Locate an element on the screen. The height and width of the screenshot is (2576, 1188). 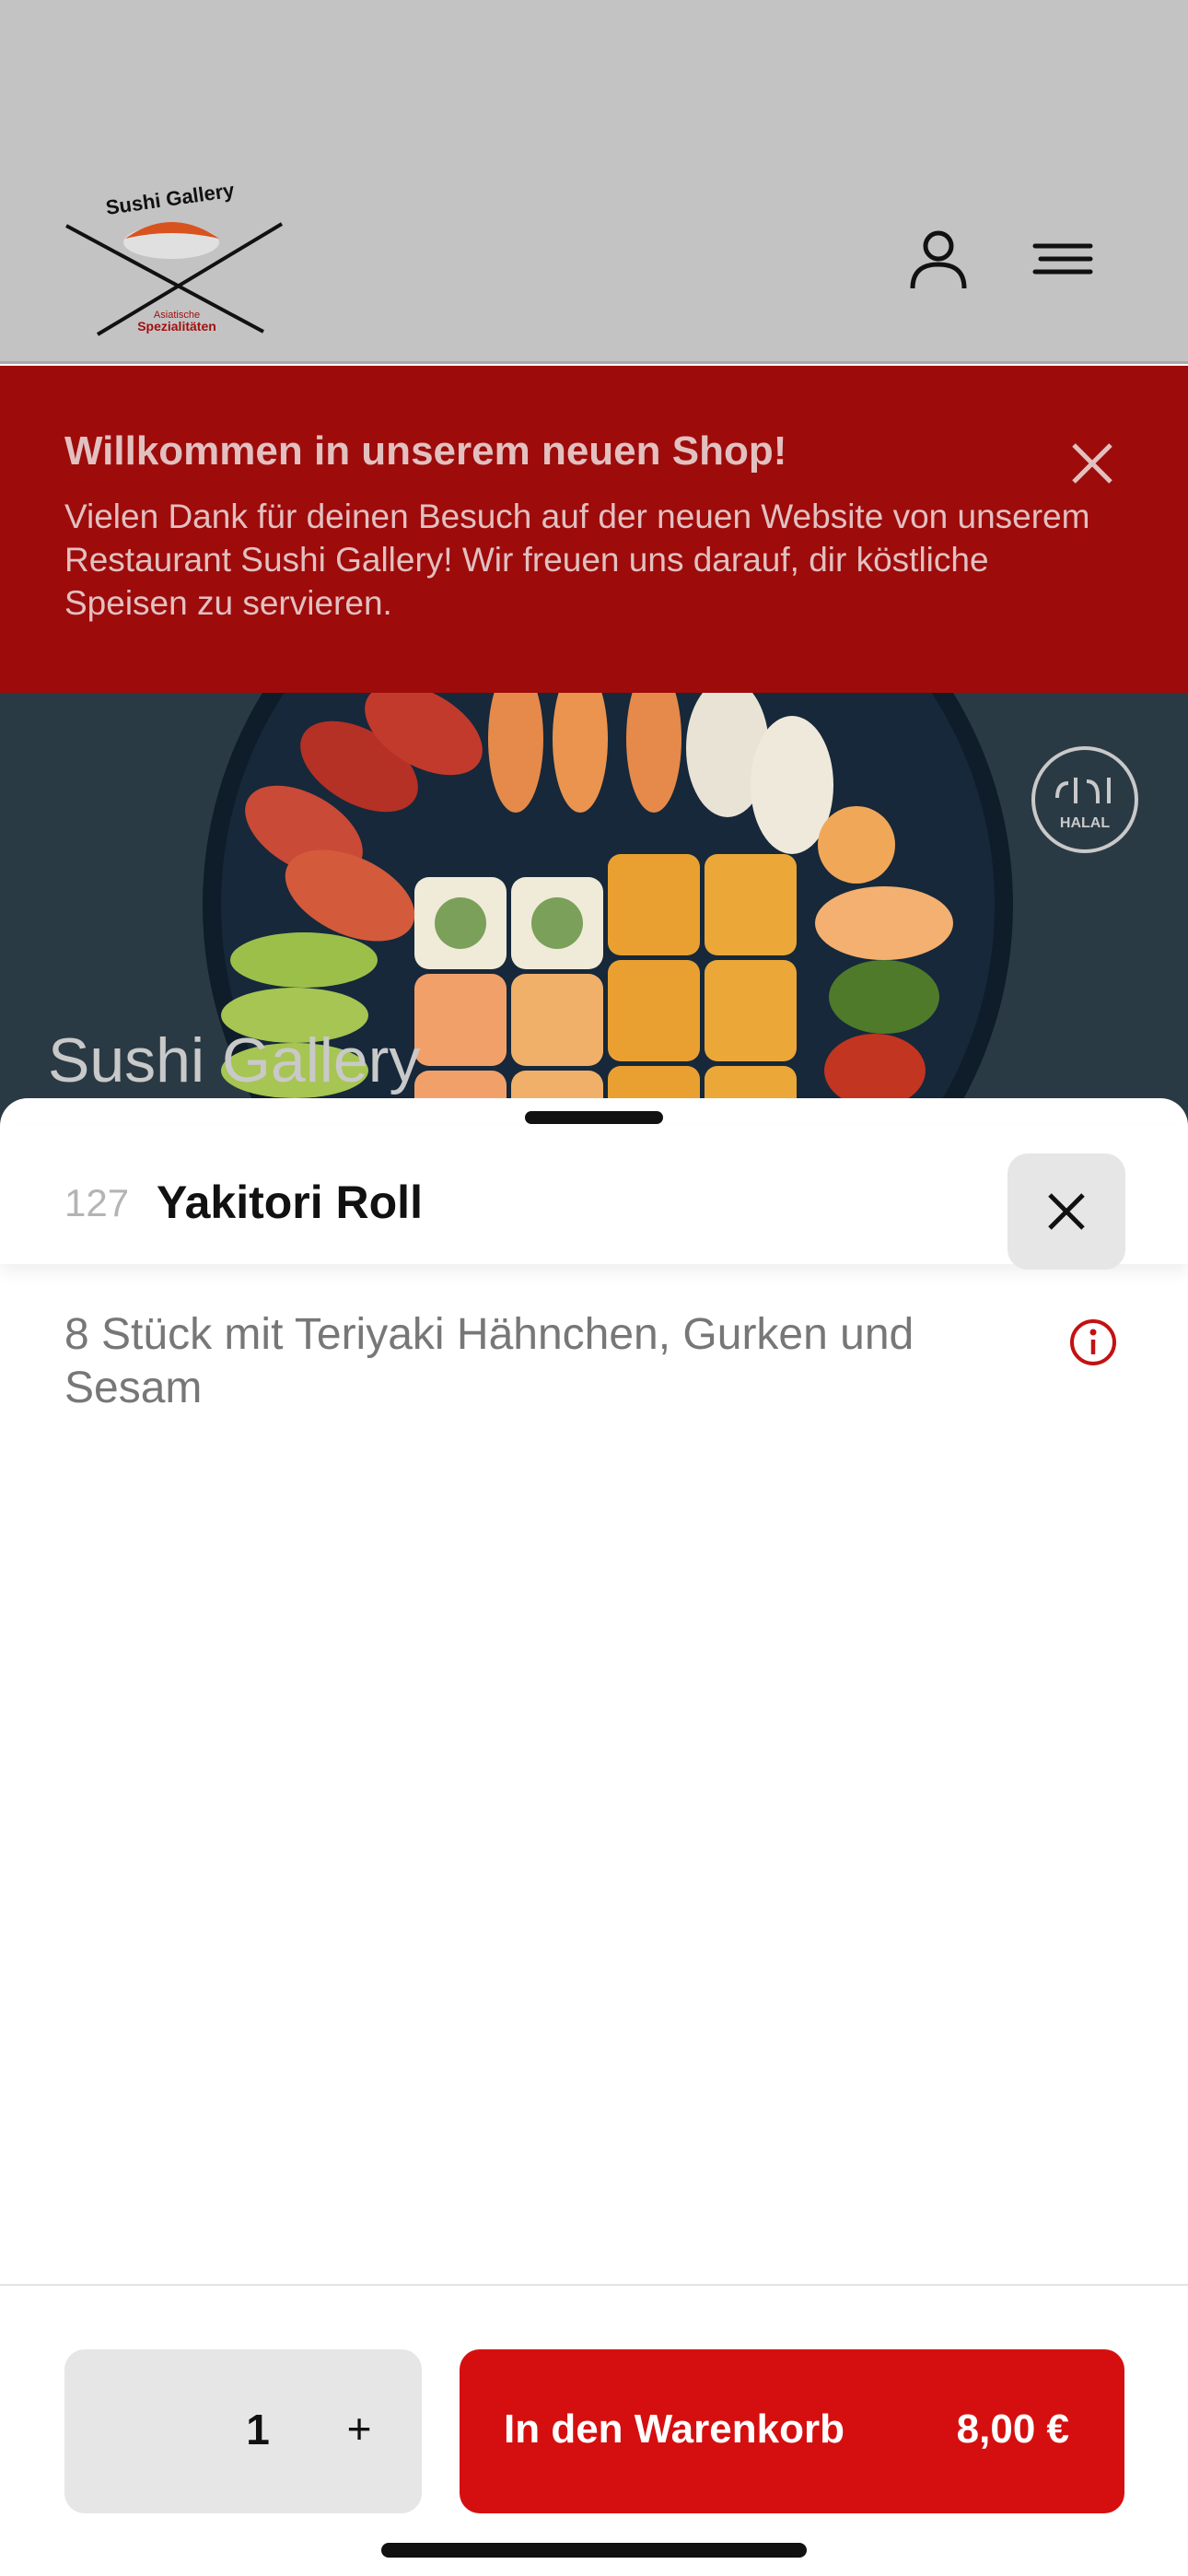
logo-graphic: Sushi Gallery Asiatische Spezialitäten is located at coordinates (174, 257).